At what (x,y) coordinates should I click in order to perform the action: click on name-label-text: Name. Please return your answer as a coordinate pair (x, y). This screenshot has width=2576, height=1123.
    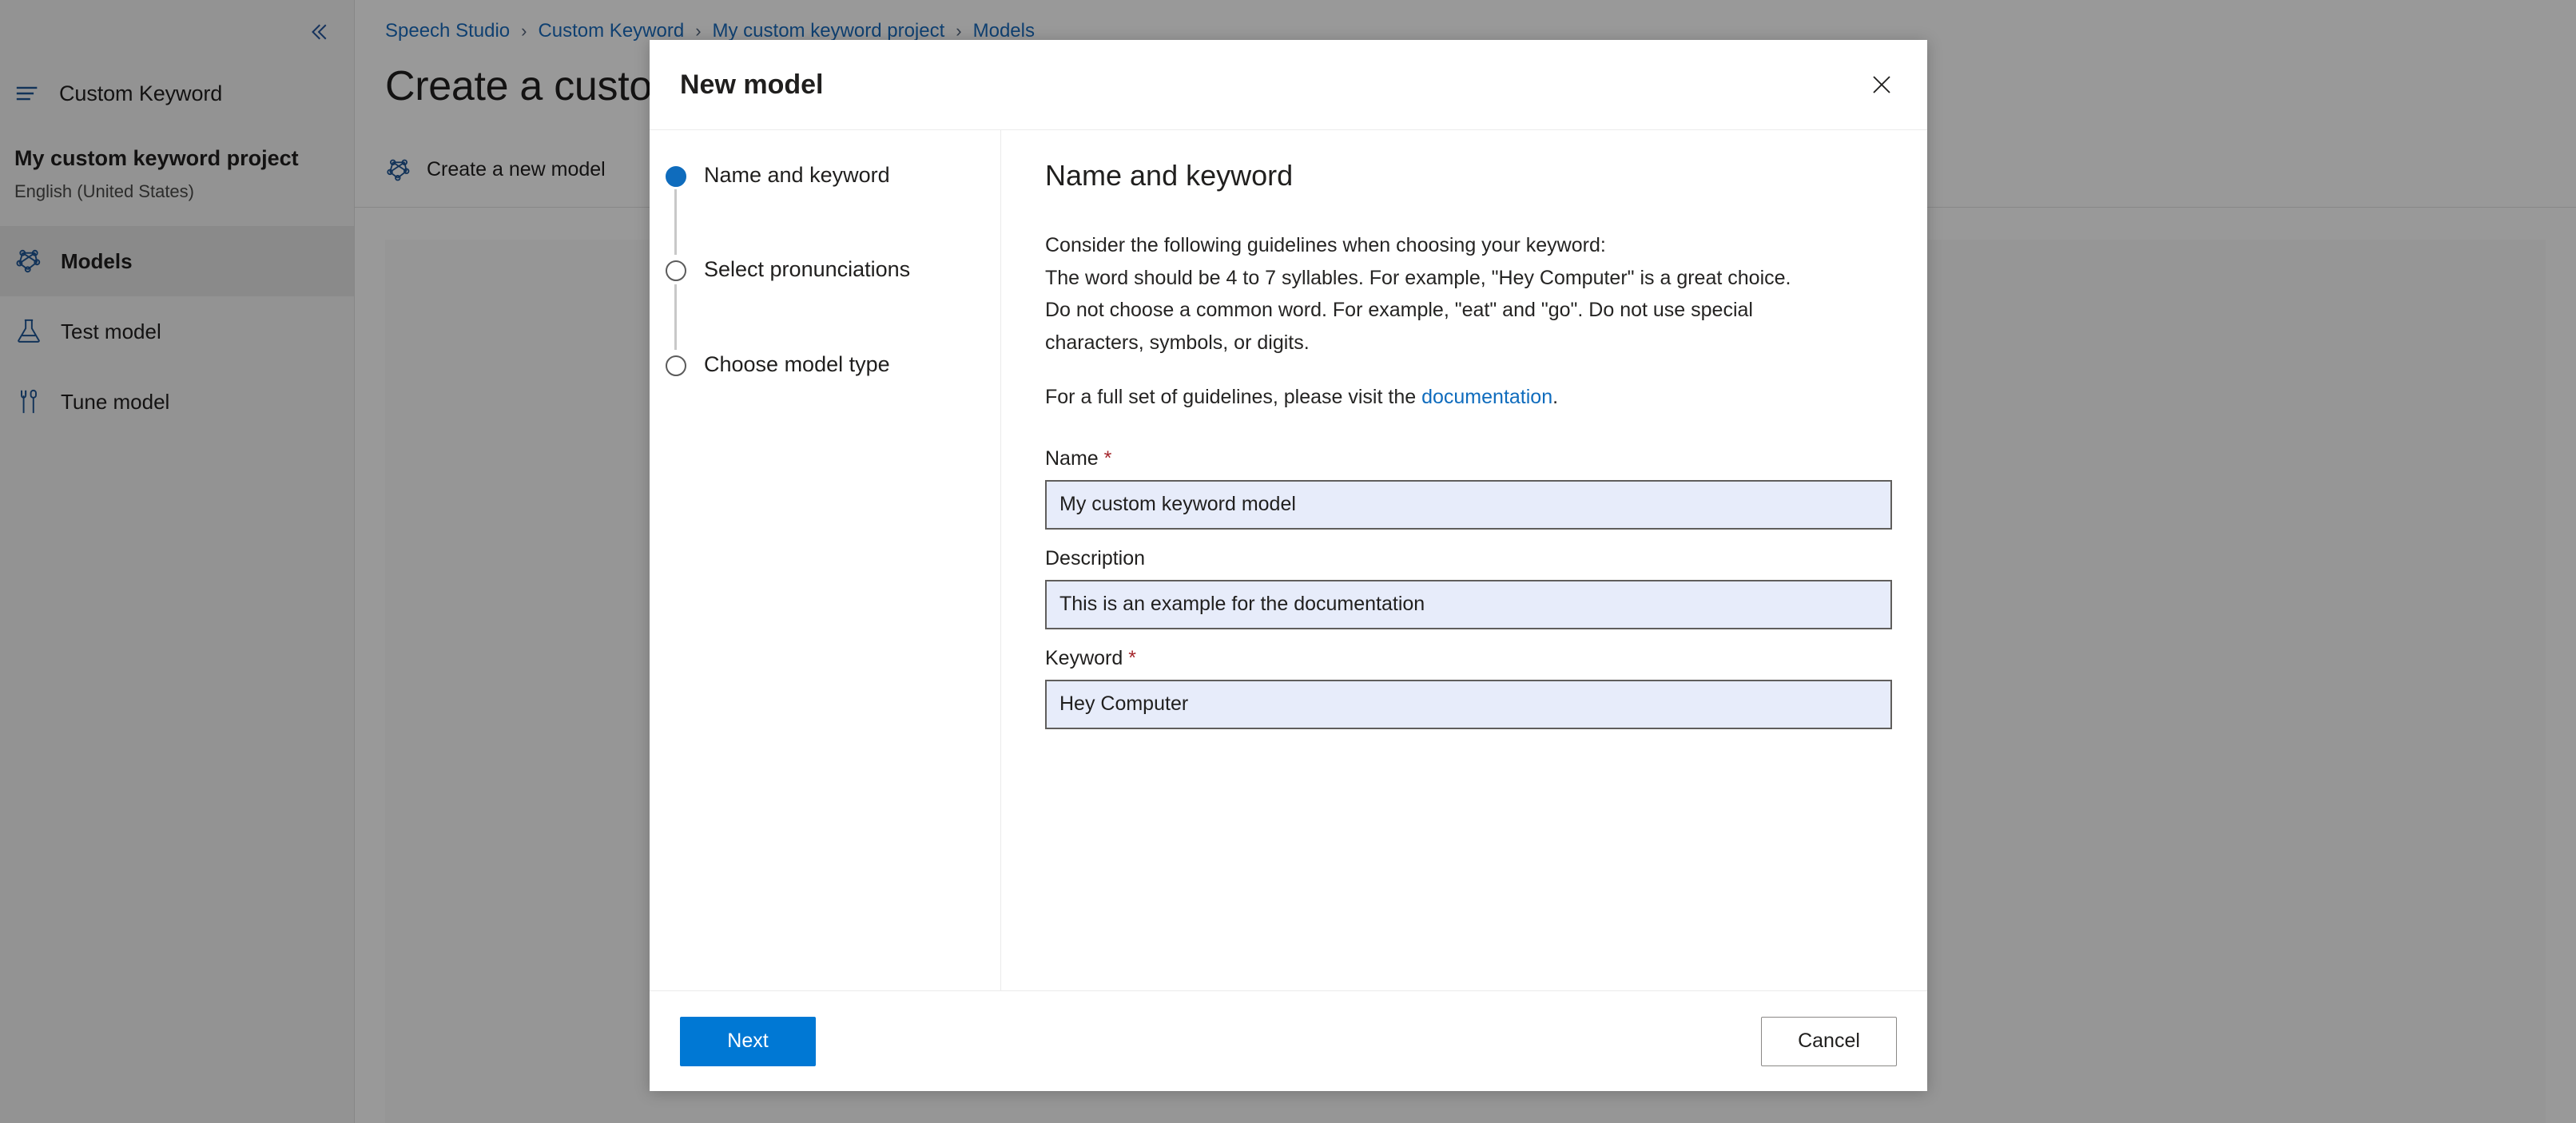
    Looking at the image, I should click on (1072, 458).